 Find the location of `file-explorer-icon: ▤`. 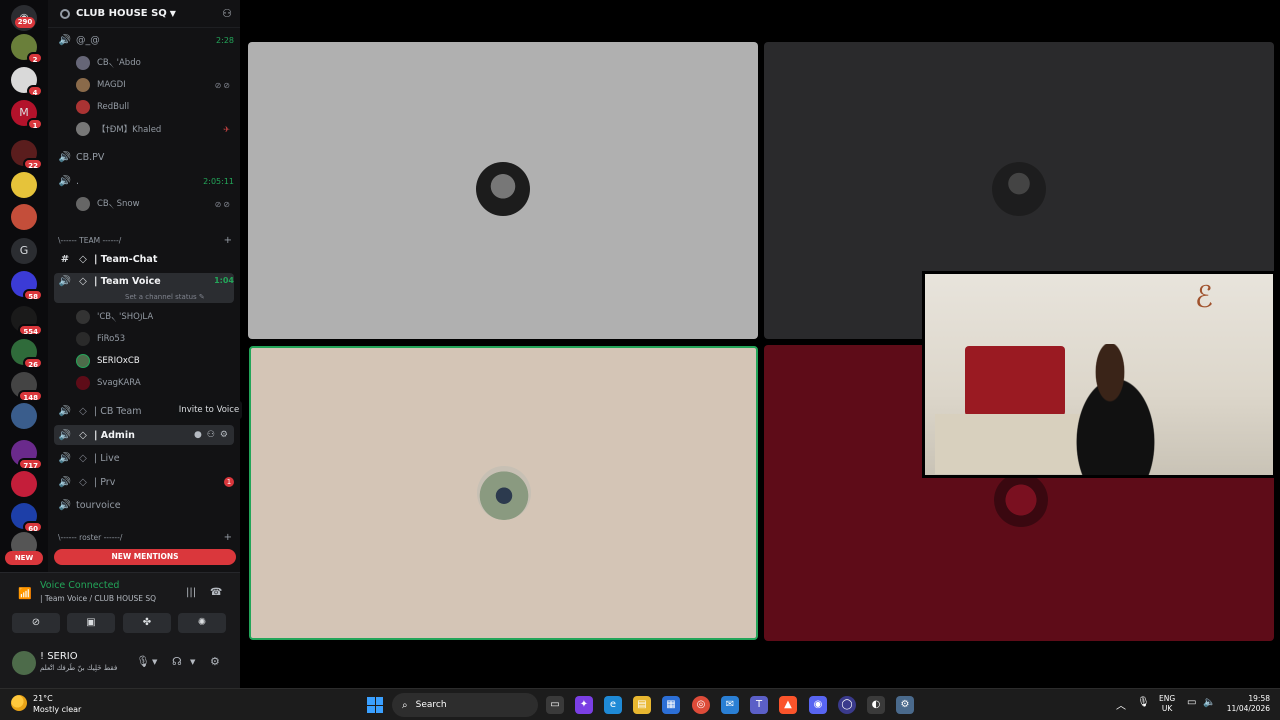

file-explorer-icon: ▤ is located at coordinates (642, 705).